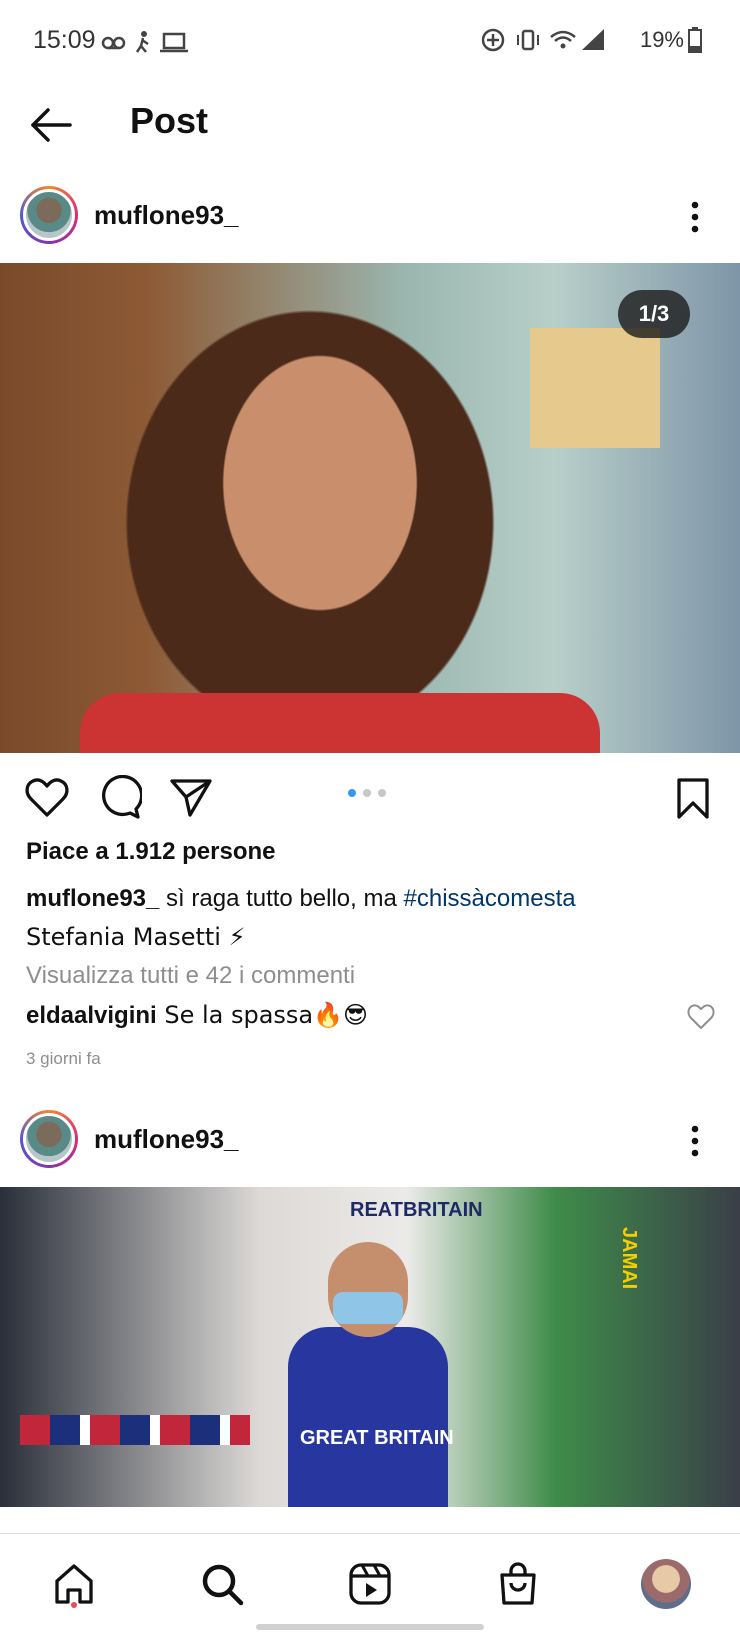  What do you see at coordinates (122, 797) in the screenshot?
I see `comment-icon` at bounding box center [122, 797].